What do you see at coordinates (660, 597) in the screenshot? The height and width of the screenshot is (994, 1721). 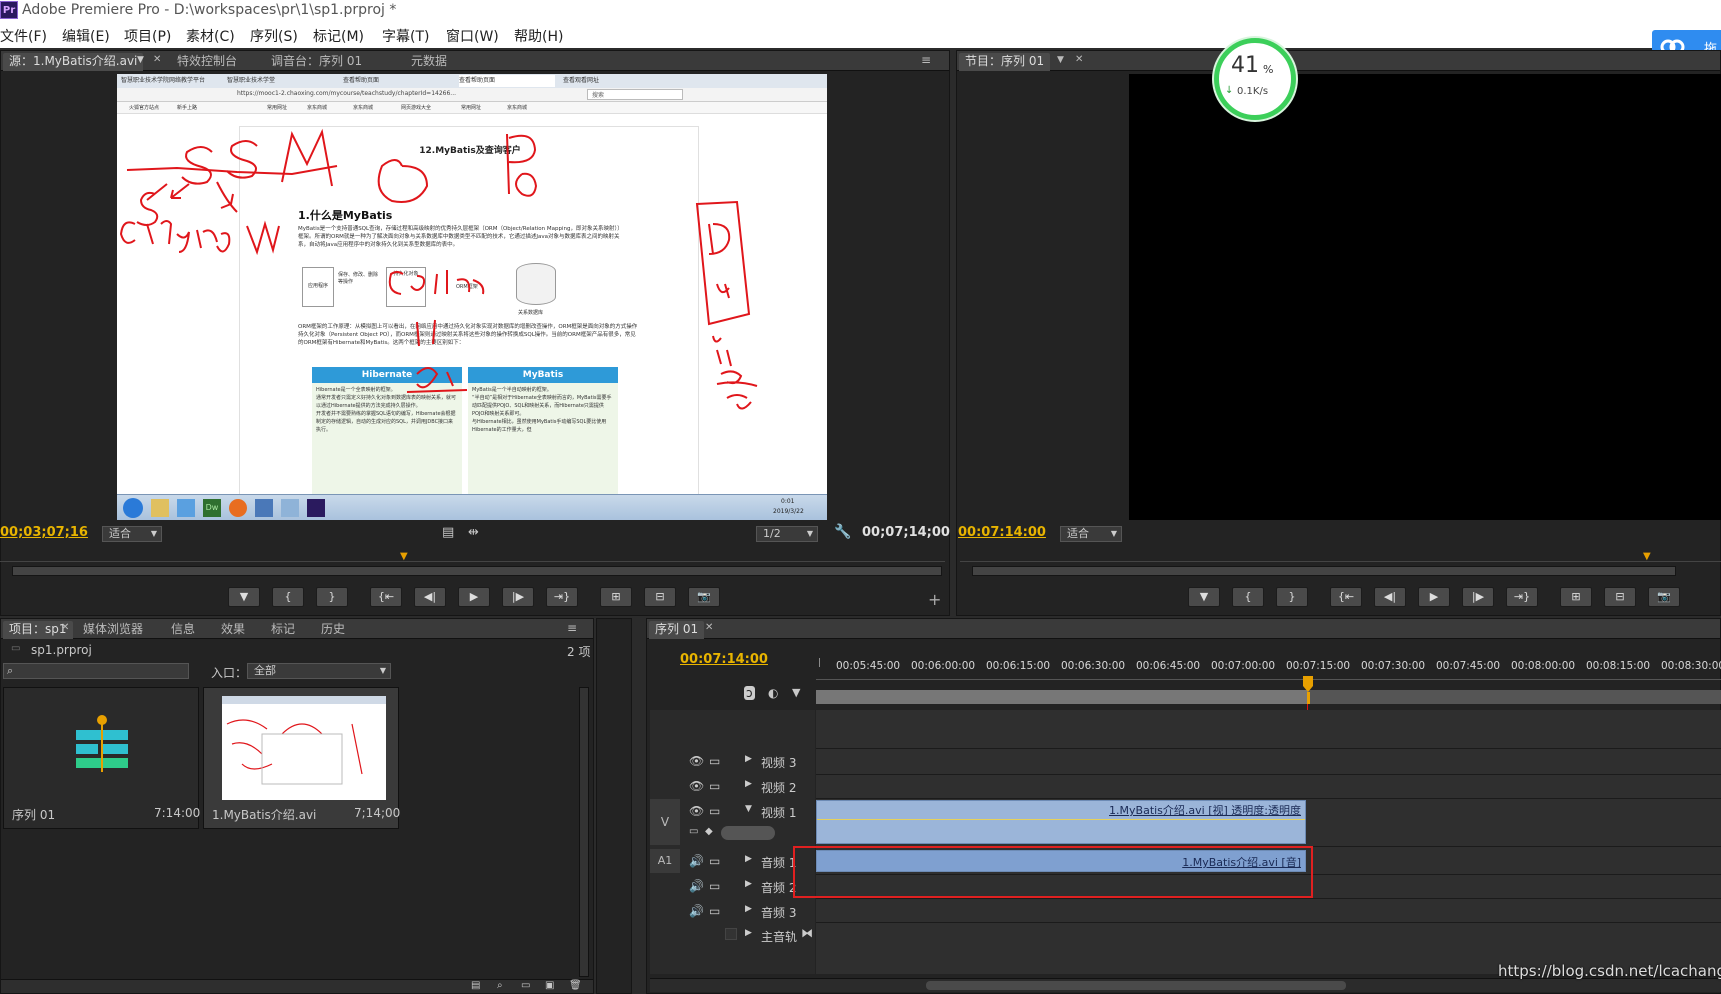 I see `overwrite-button: ⊟` at bounding box center [660, 597].